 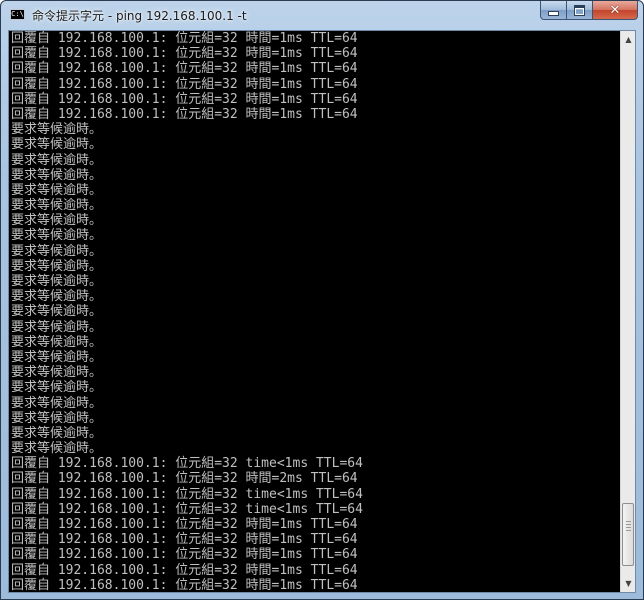 I want to click on window-title: 命令提示字元 - ping 192.168.100.1 -t, so click(x=139, y=16).